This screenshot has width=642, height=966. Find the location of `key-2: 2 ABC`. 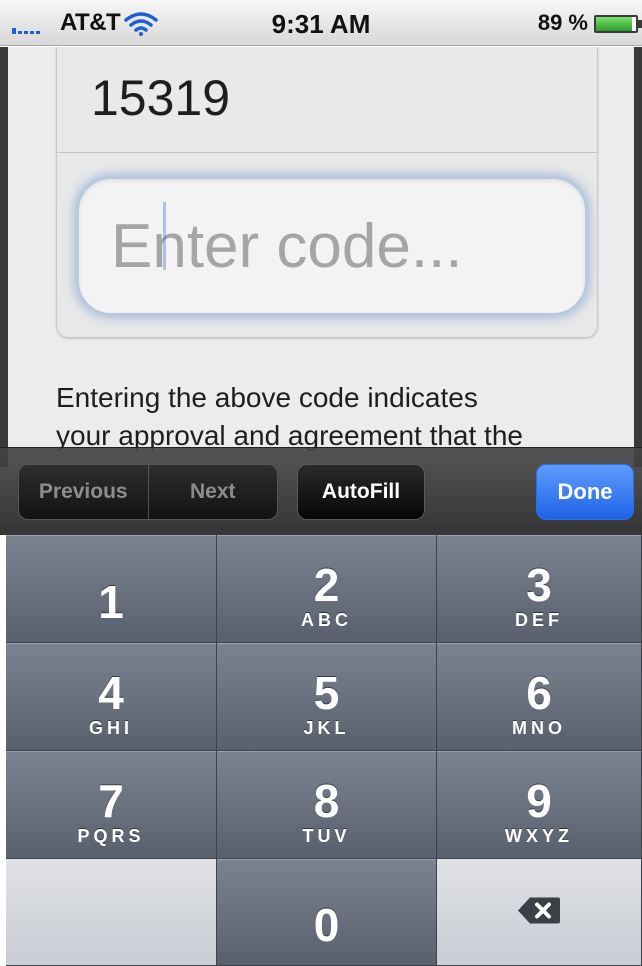

key-2: 2 ABC is located at coordinates (327, 589).